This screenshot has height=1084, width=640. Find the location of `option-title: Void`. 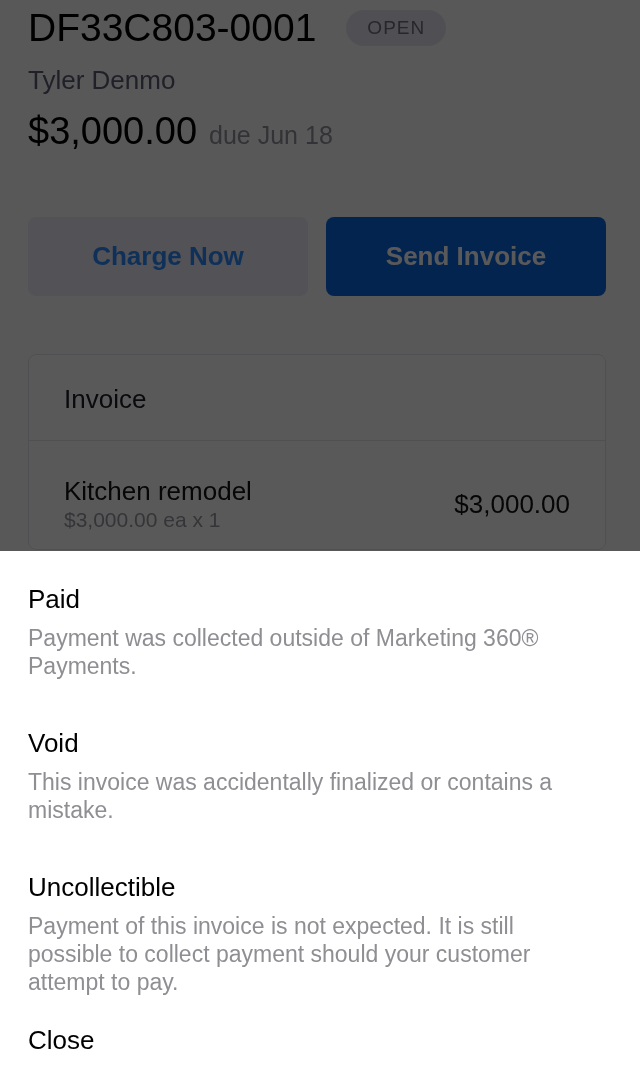

option-title: Void is located at coordinates (53, 743).